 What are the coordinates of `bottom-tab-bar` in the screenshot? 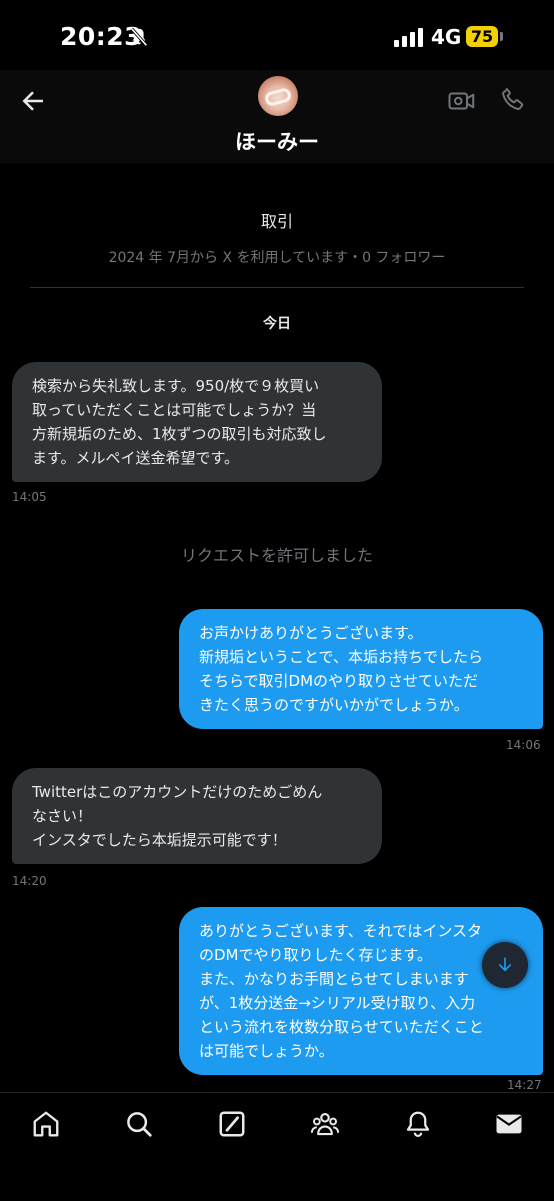 It's located at (277, 1146).